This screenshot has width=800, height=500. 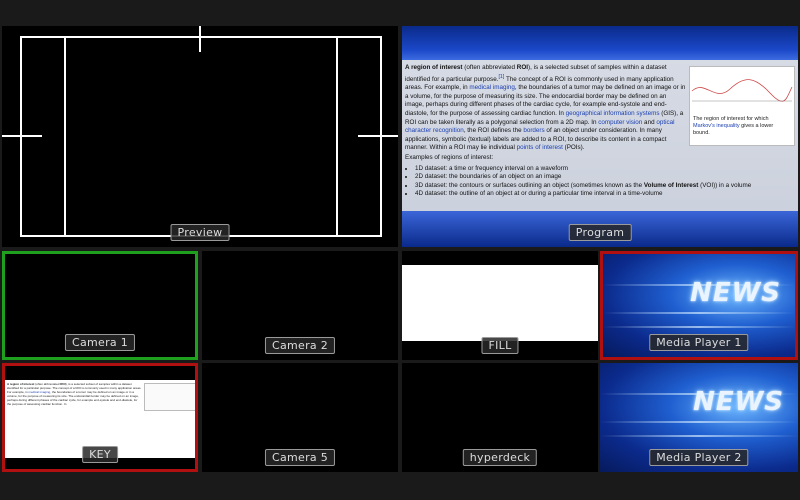 What do you see at coordinates (600, 232) in the screenshot?
I see `program-label: Program` at bounding box center [600, 232].